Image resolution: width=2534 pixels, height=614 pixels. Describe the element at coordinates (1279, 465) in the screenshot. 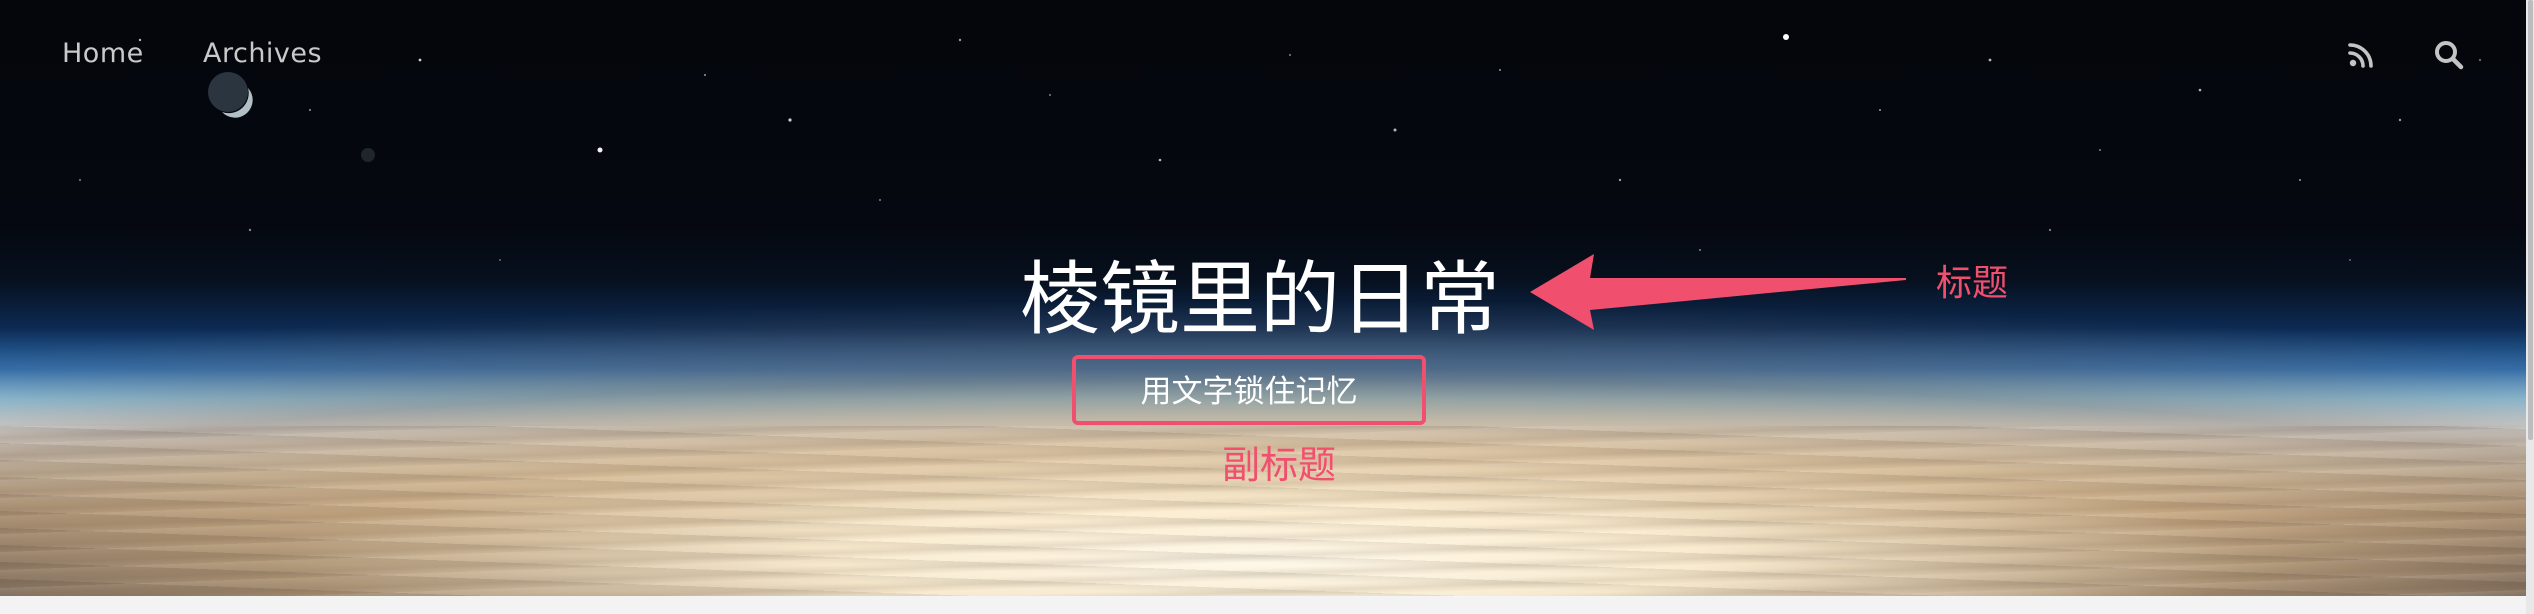

I see `annotation-subtitle-label: 副标题` at that location.